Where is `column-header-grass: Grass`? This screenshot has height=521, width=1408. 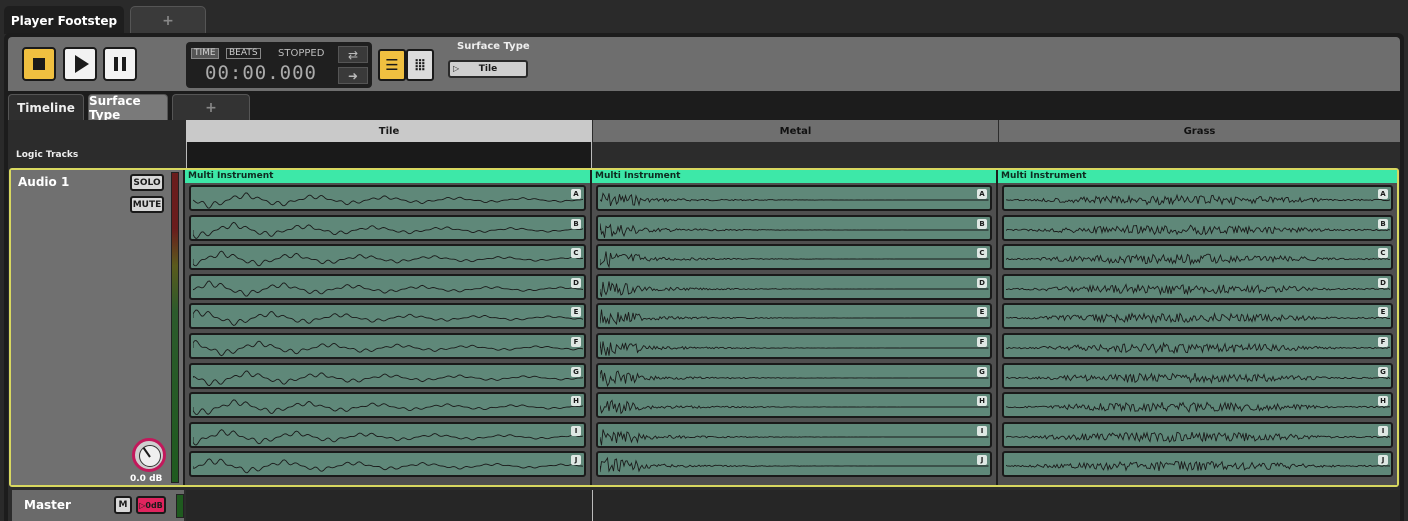
column-header-grass: Grass is located at coordinates (1199, 131).